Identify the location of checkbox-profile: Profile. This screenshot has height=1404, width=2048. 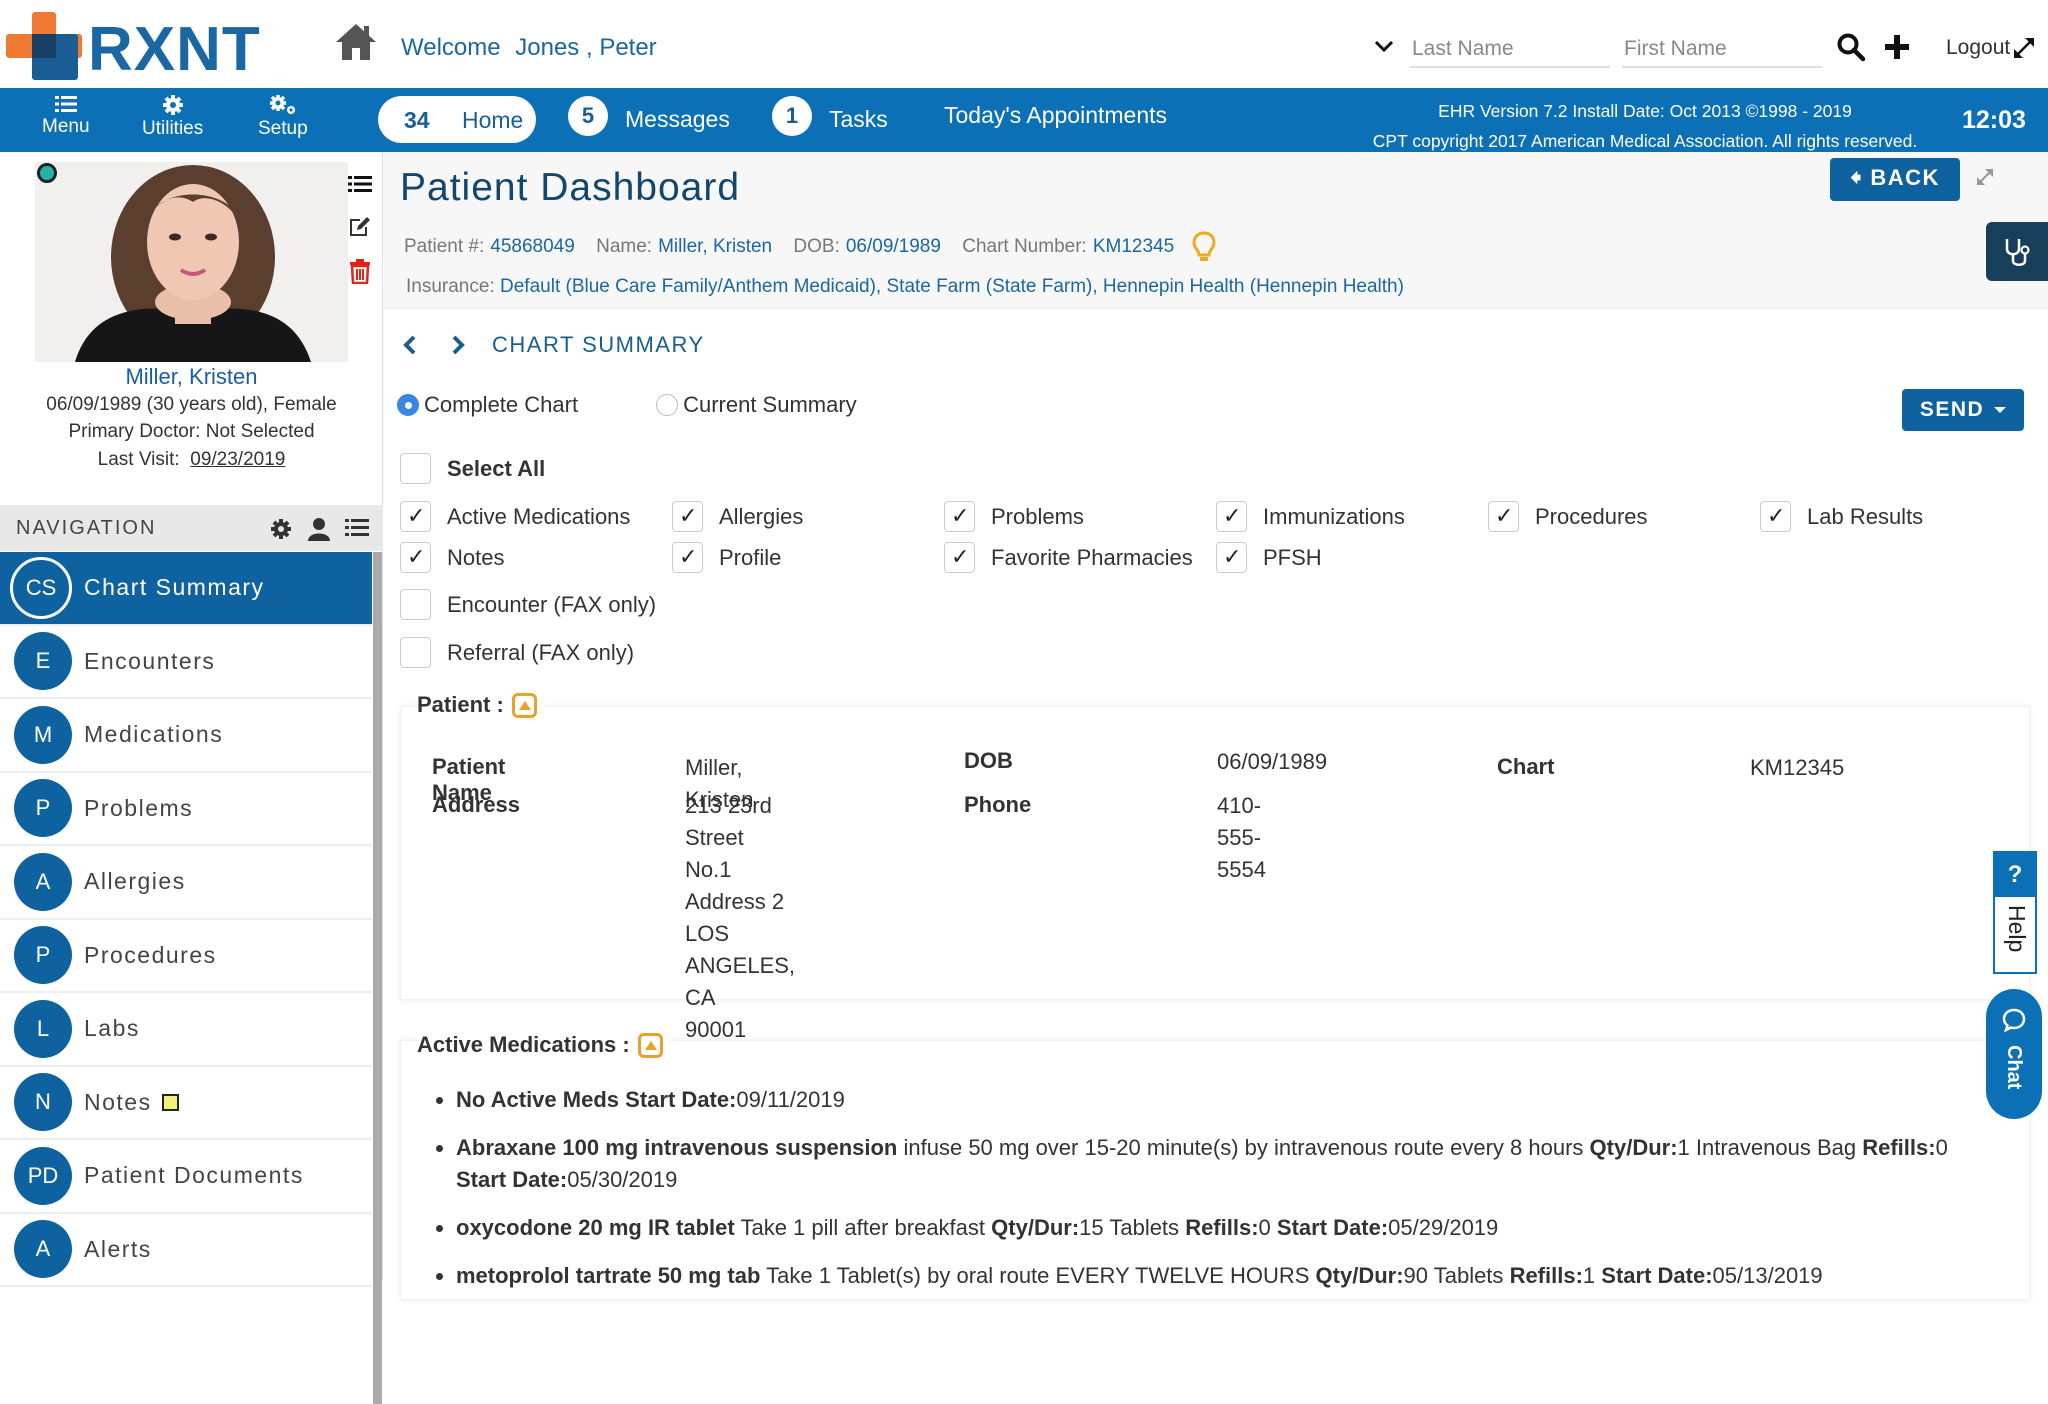
(726, 557).